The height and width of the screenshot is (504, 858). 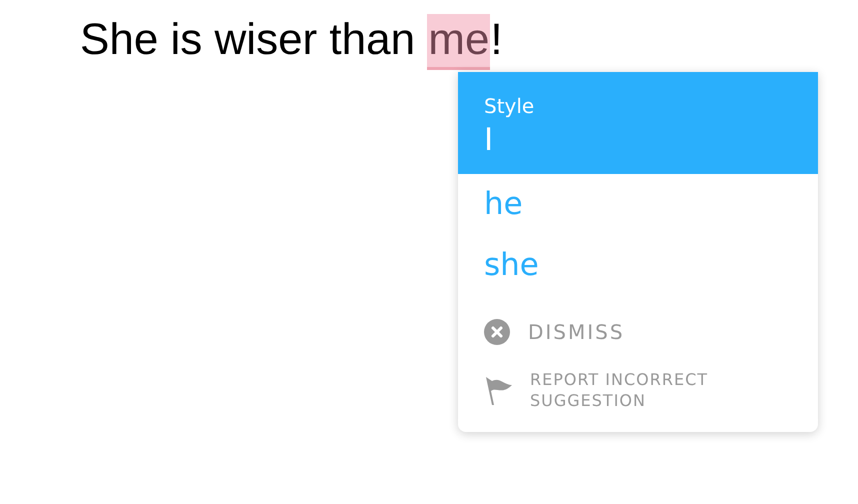 What do you see at coordinates (248, 40) in the screenshot?
I see `sentence-text: She is wiser than` at bounding box center [248, 40].